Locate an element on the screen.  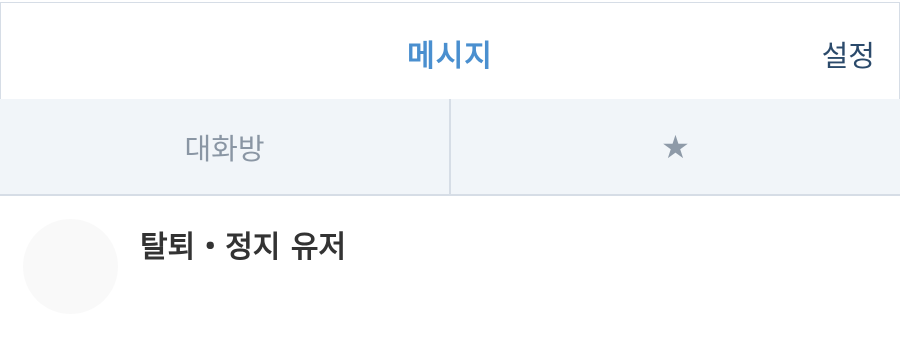
settings-link: 설정 is located at coordinates (848, 54).